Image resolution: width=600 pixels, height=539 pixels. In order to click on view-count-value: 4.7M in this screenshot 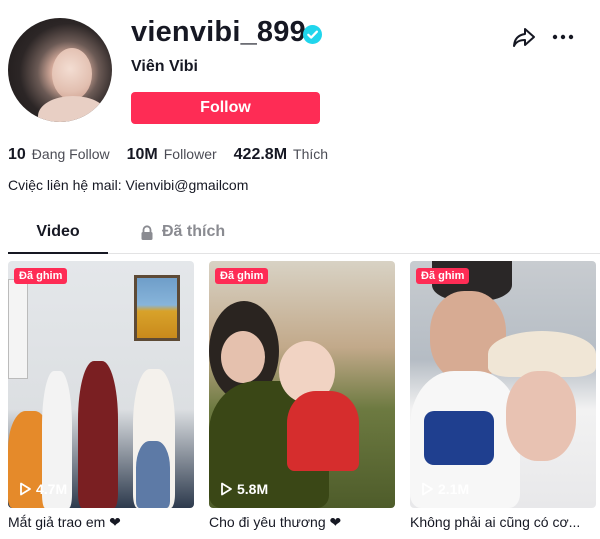, I will do `click(52, 489)`.